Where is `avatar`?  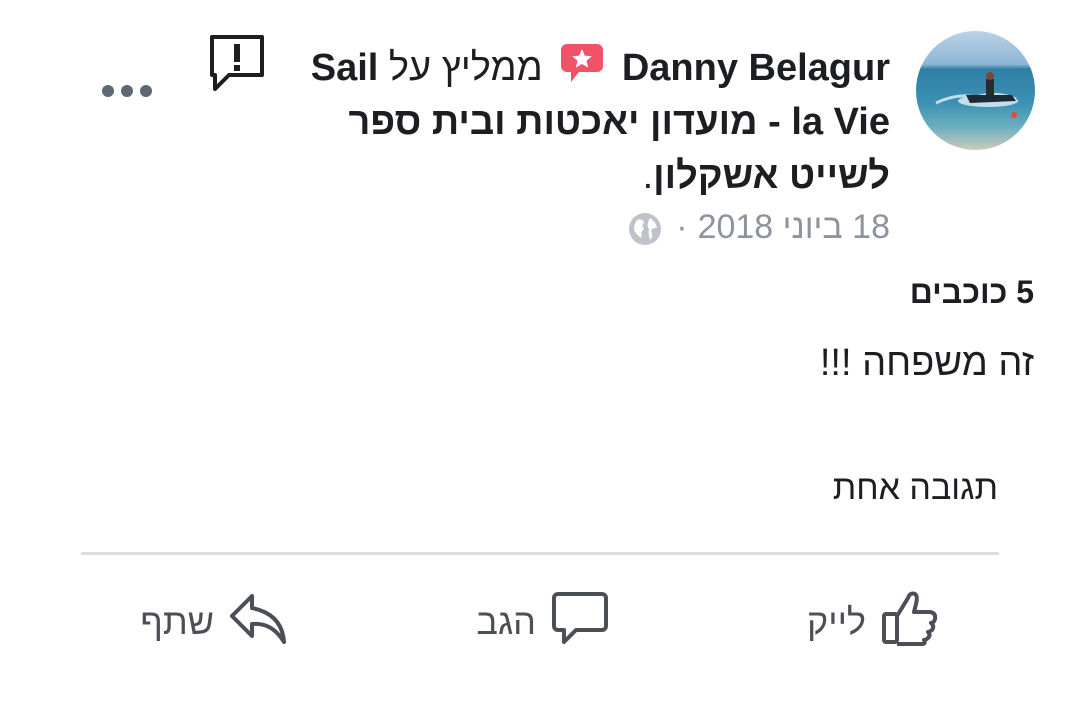 avatar is located at coordinates (975, 90).